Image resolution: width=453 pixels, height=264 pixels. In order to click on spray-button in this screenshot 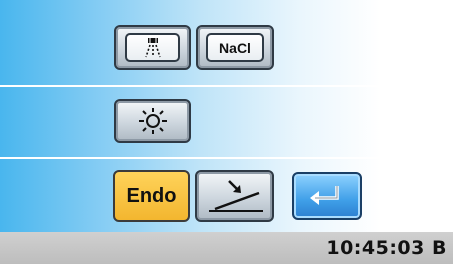, I will do `click(152, 47)`.